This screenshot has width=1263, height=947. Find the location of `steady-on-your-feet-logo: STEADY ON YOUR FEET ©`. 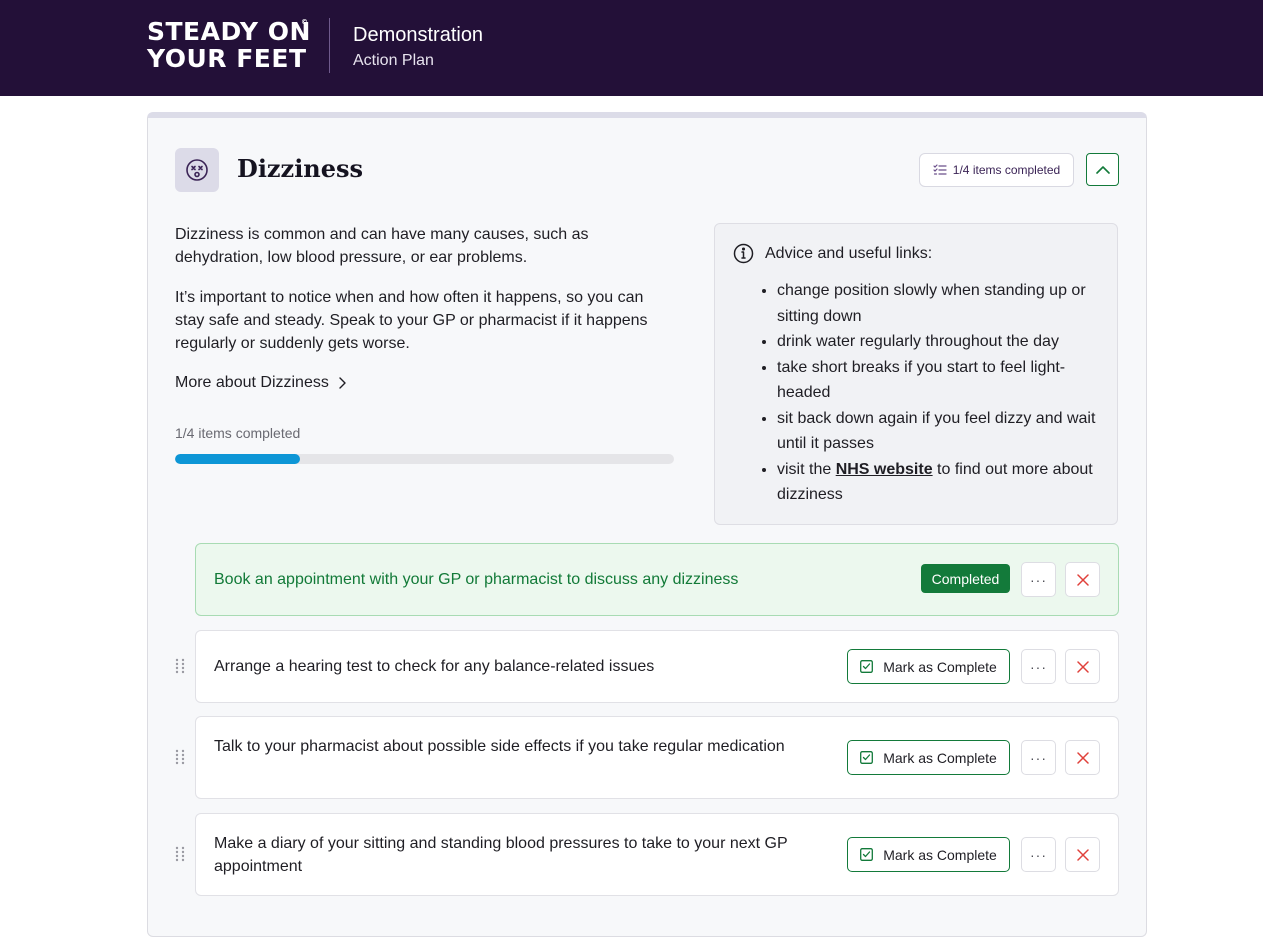

steady-on-your-feet-logo: STEADY ON YOUR FEET © is located at coordinates (229, 47).